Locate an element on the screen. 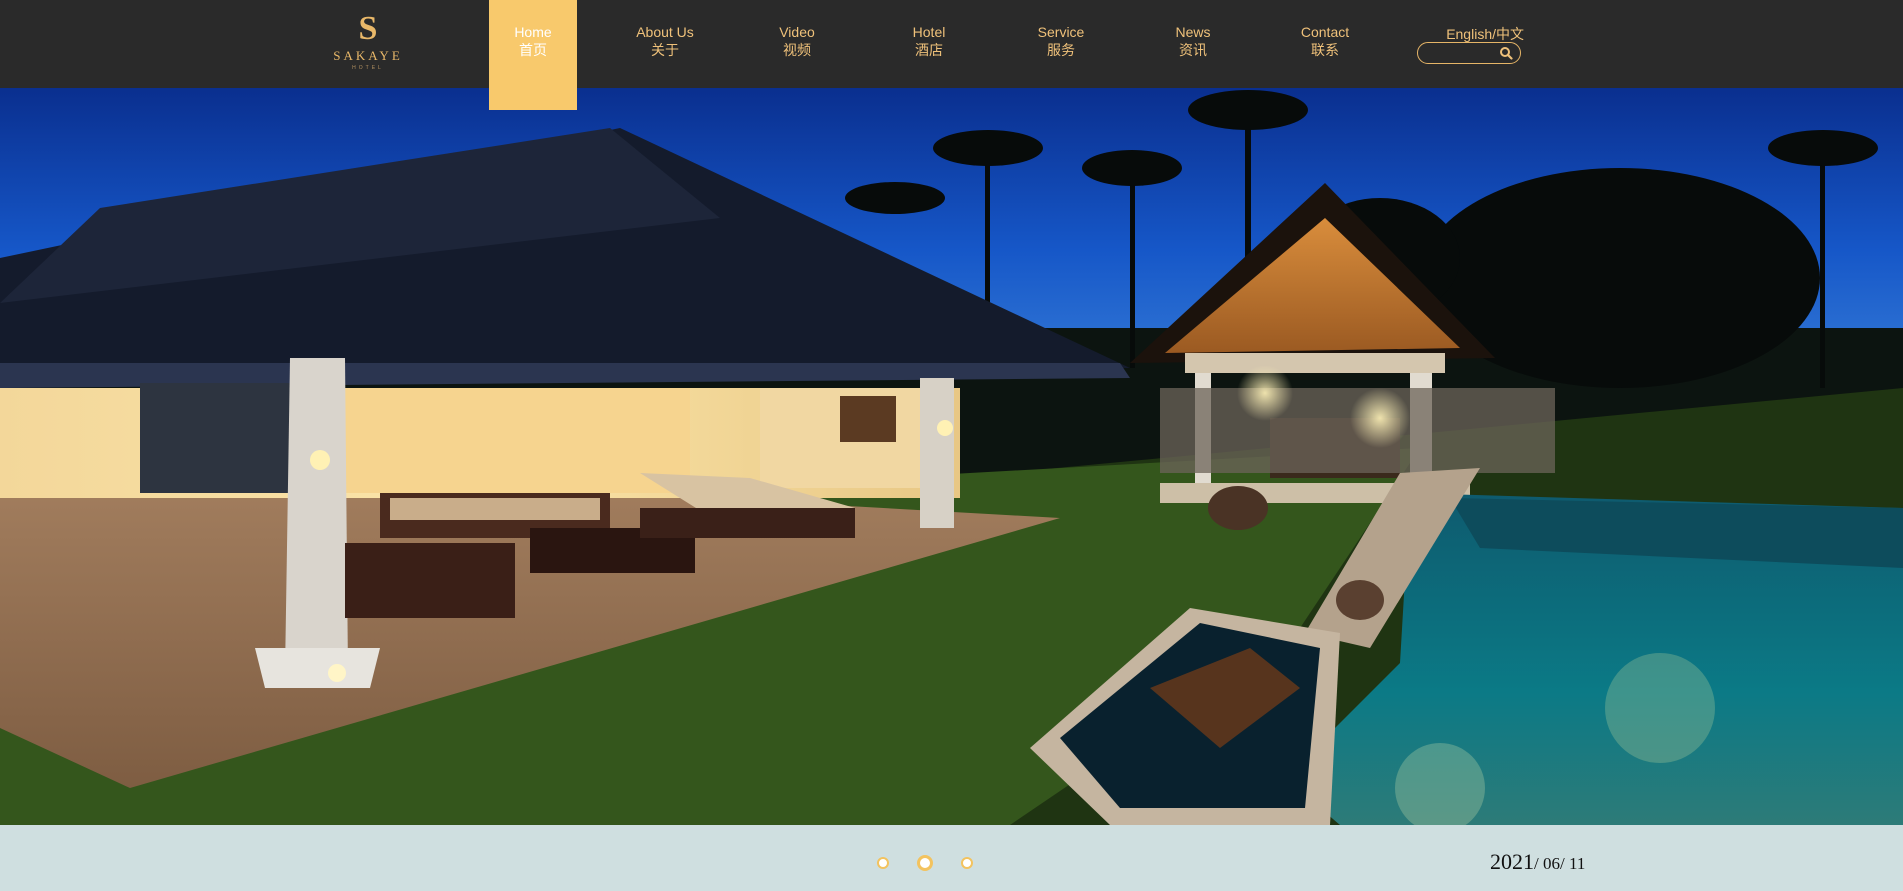 This screenshot has height=891, width=1903. search-input is located at coordinates (1462, 52).